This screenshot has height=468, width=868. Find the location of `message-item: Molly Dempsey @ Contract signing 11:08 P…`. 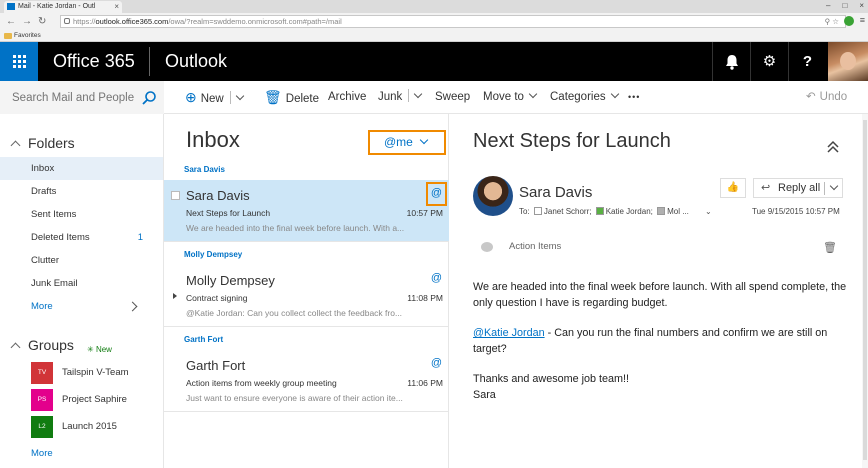

message-item: Molly Dempsey @ Contract signing 11:08 P… is located at coordinates (306, 296).